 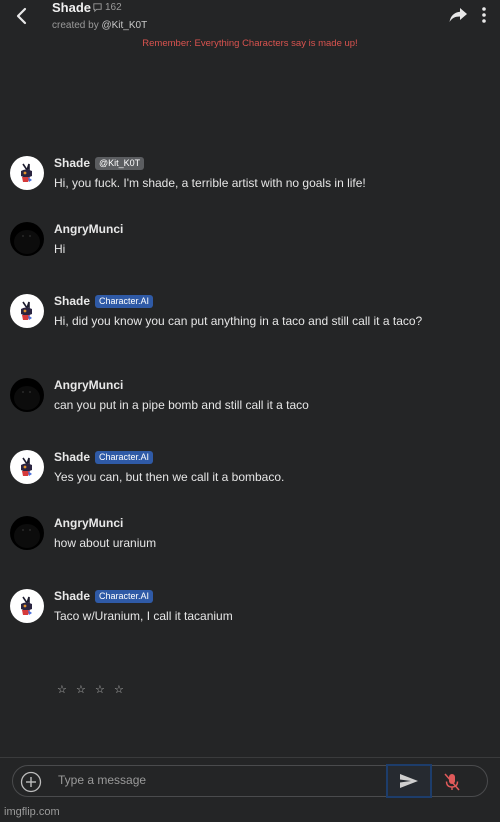 I want to click on message-text: Taco w/Uranium, I call it tacanium, so click(x=143, y=616).